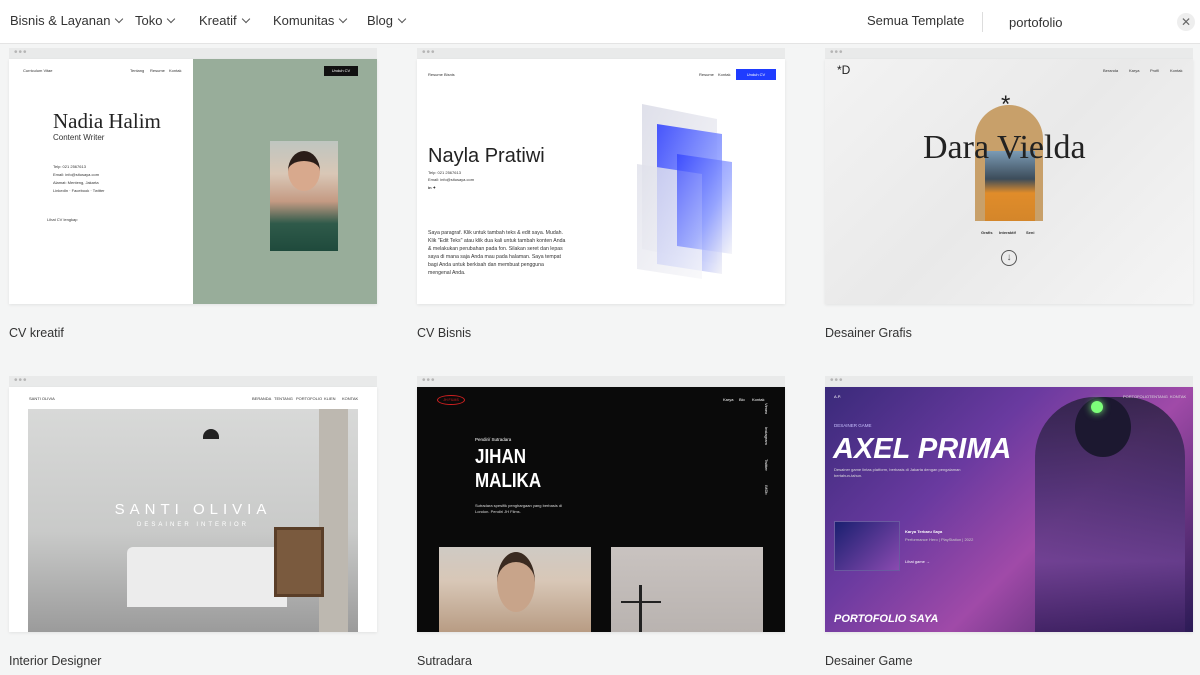 This screenshot has width=1200, height=675. What do you see at coordinates (1006, 104) in the screenshot?
I see `asterisk-icon: *` at bounding box center [1006, 104].